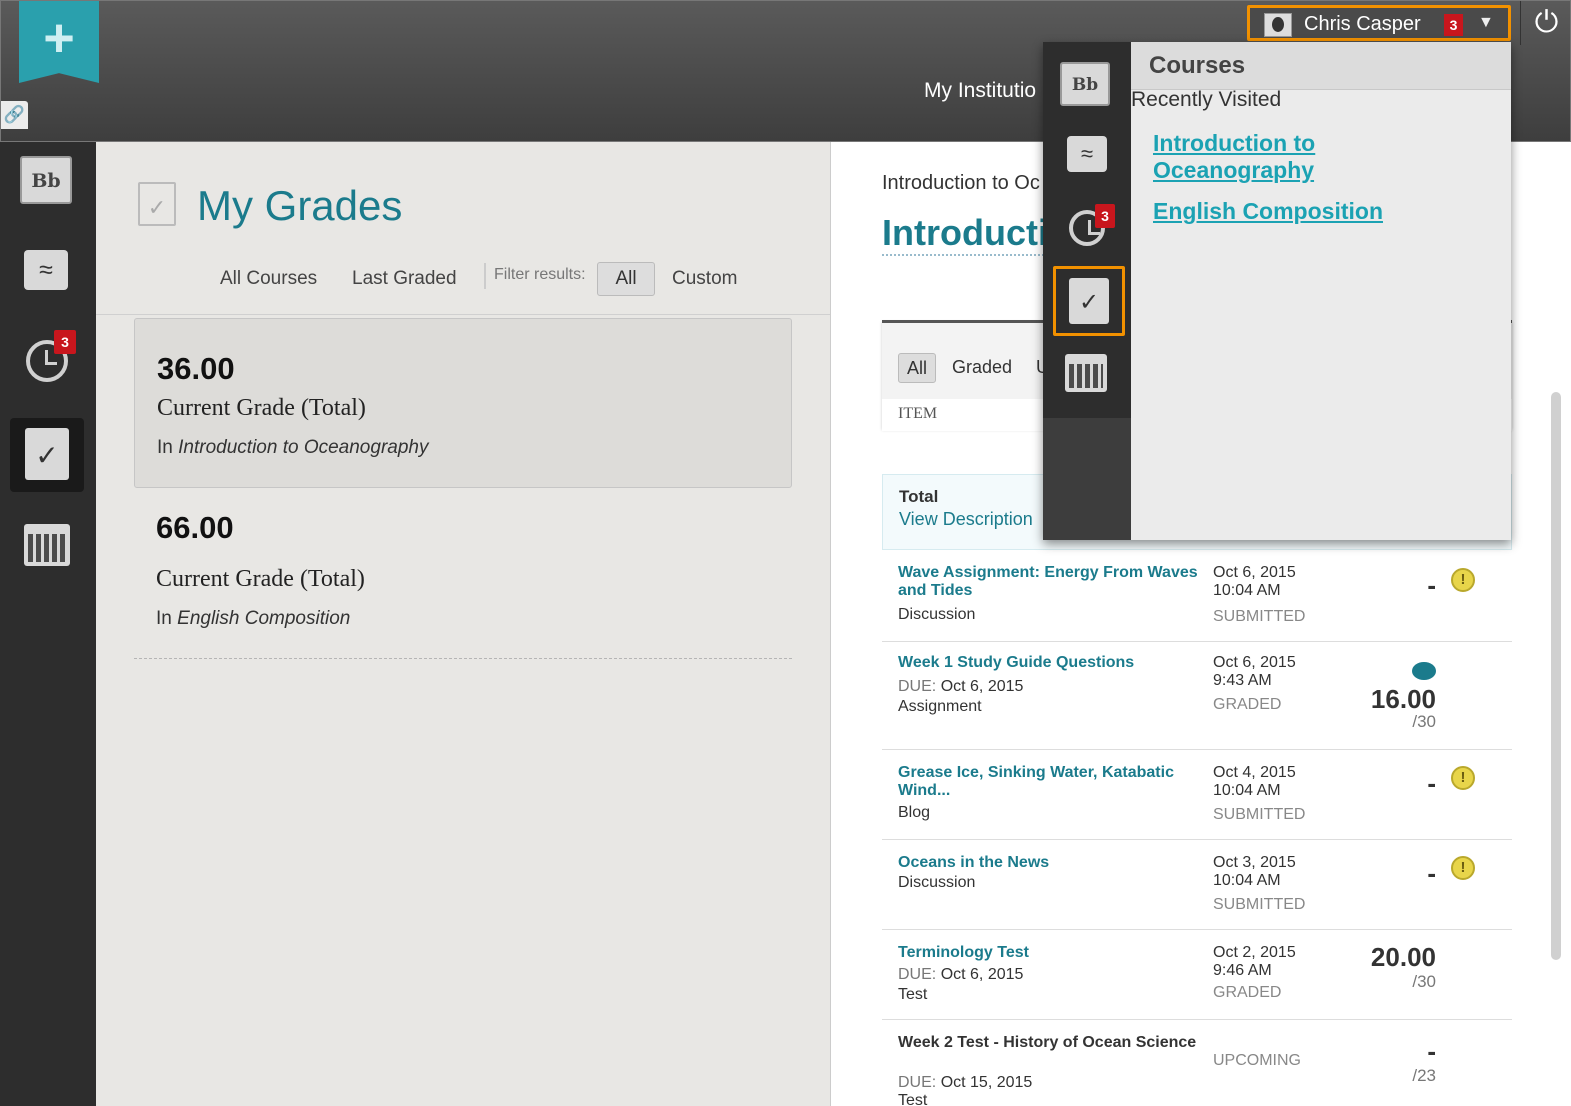  I want to click on total-label: Total, so click(919, 496).